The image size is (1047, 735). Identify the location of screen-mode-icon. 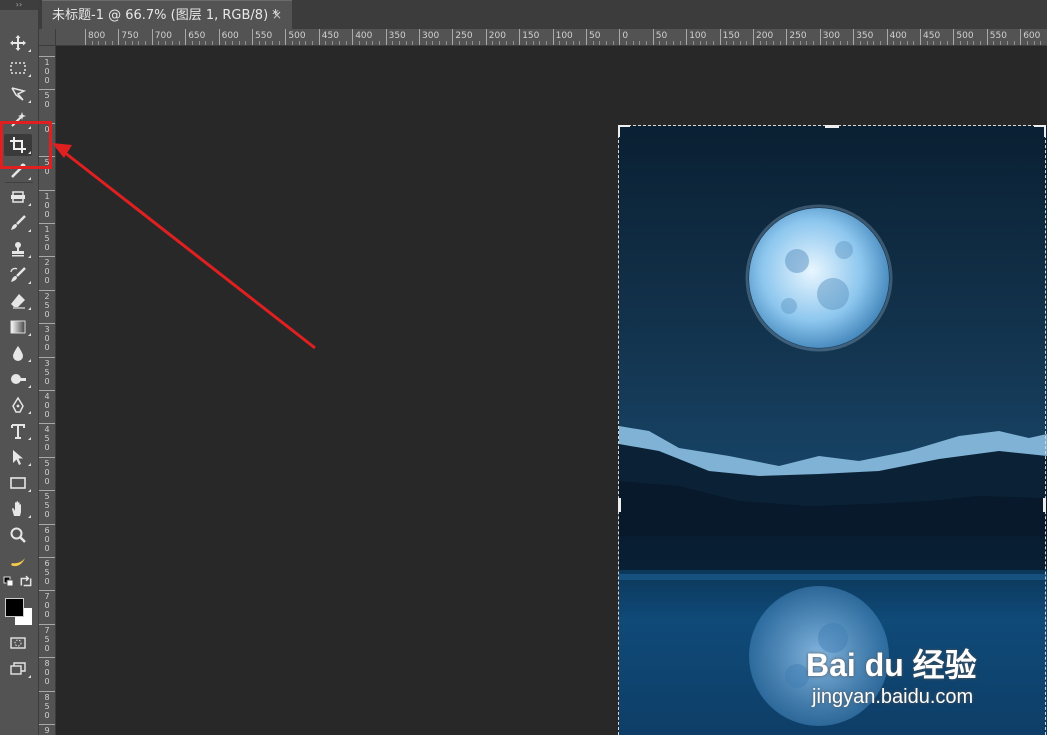
(18, 669).